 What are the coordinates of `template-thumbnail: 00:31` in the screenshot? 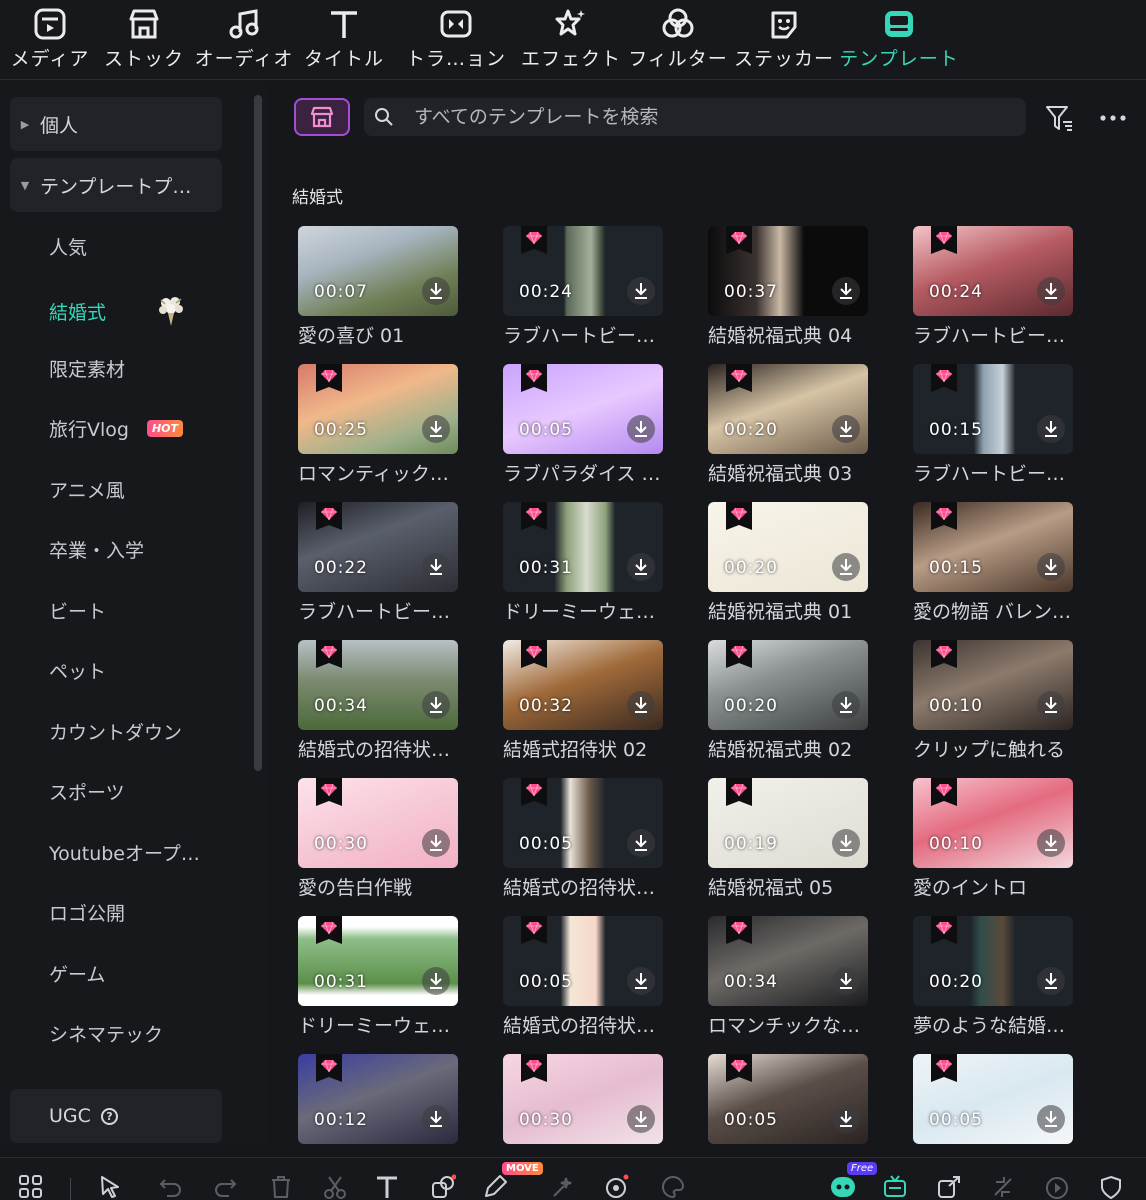 It's located at (583, 547).